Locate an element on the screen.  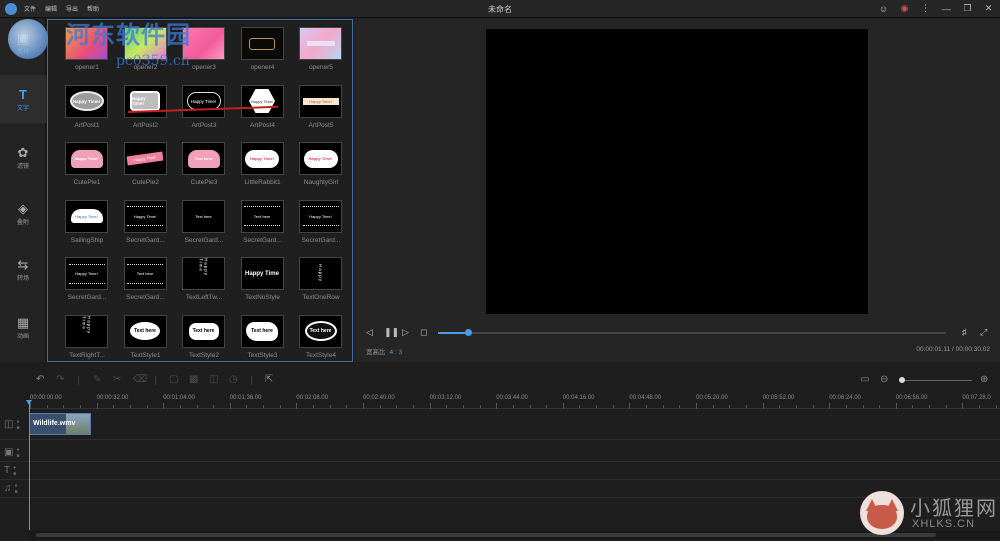
volume-icon: ♯ is located at coordinates (964, 332).